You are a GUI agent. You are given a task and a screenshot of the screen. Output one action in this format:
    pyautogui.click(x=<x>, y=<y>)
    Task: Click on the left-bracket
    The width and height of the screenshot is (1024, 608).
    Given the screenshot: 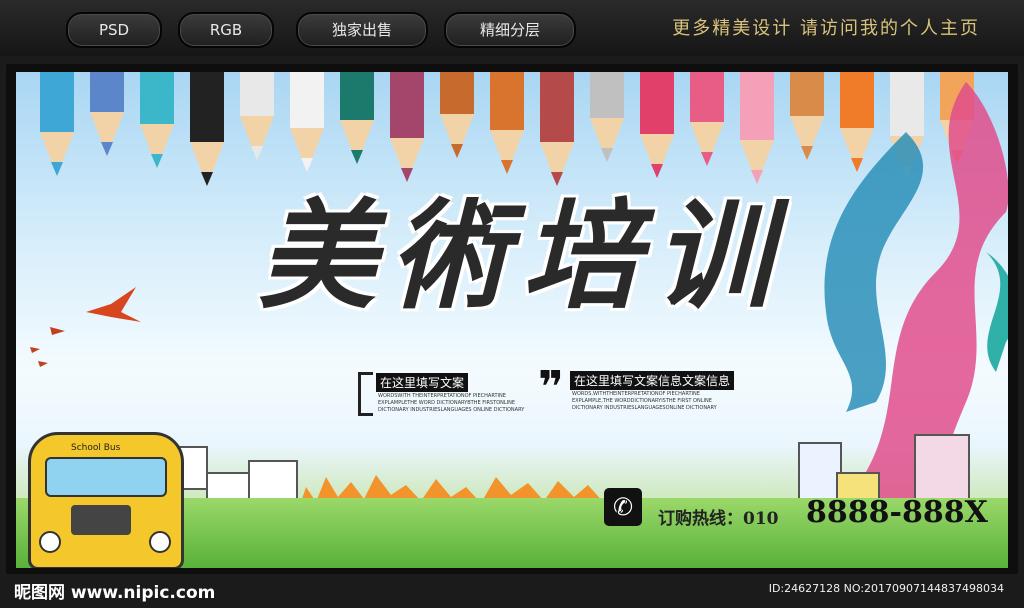 What is the action you would take?
    pyautogui.click(x=365, y=394)
    